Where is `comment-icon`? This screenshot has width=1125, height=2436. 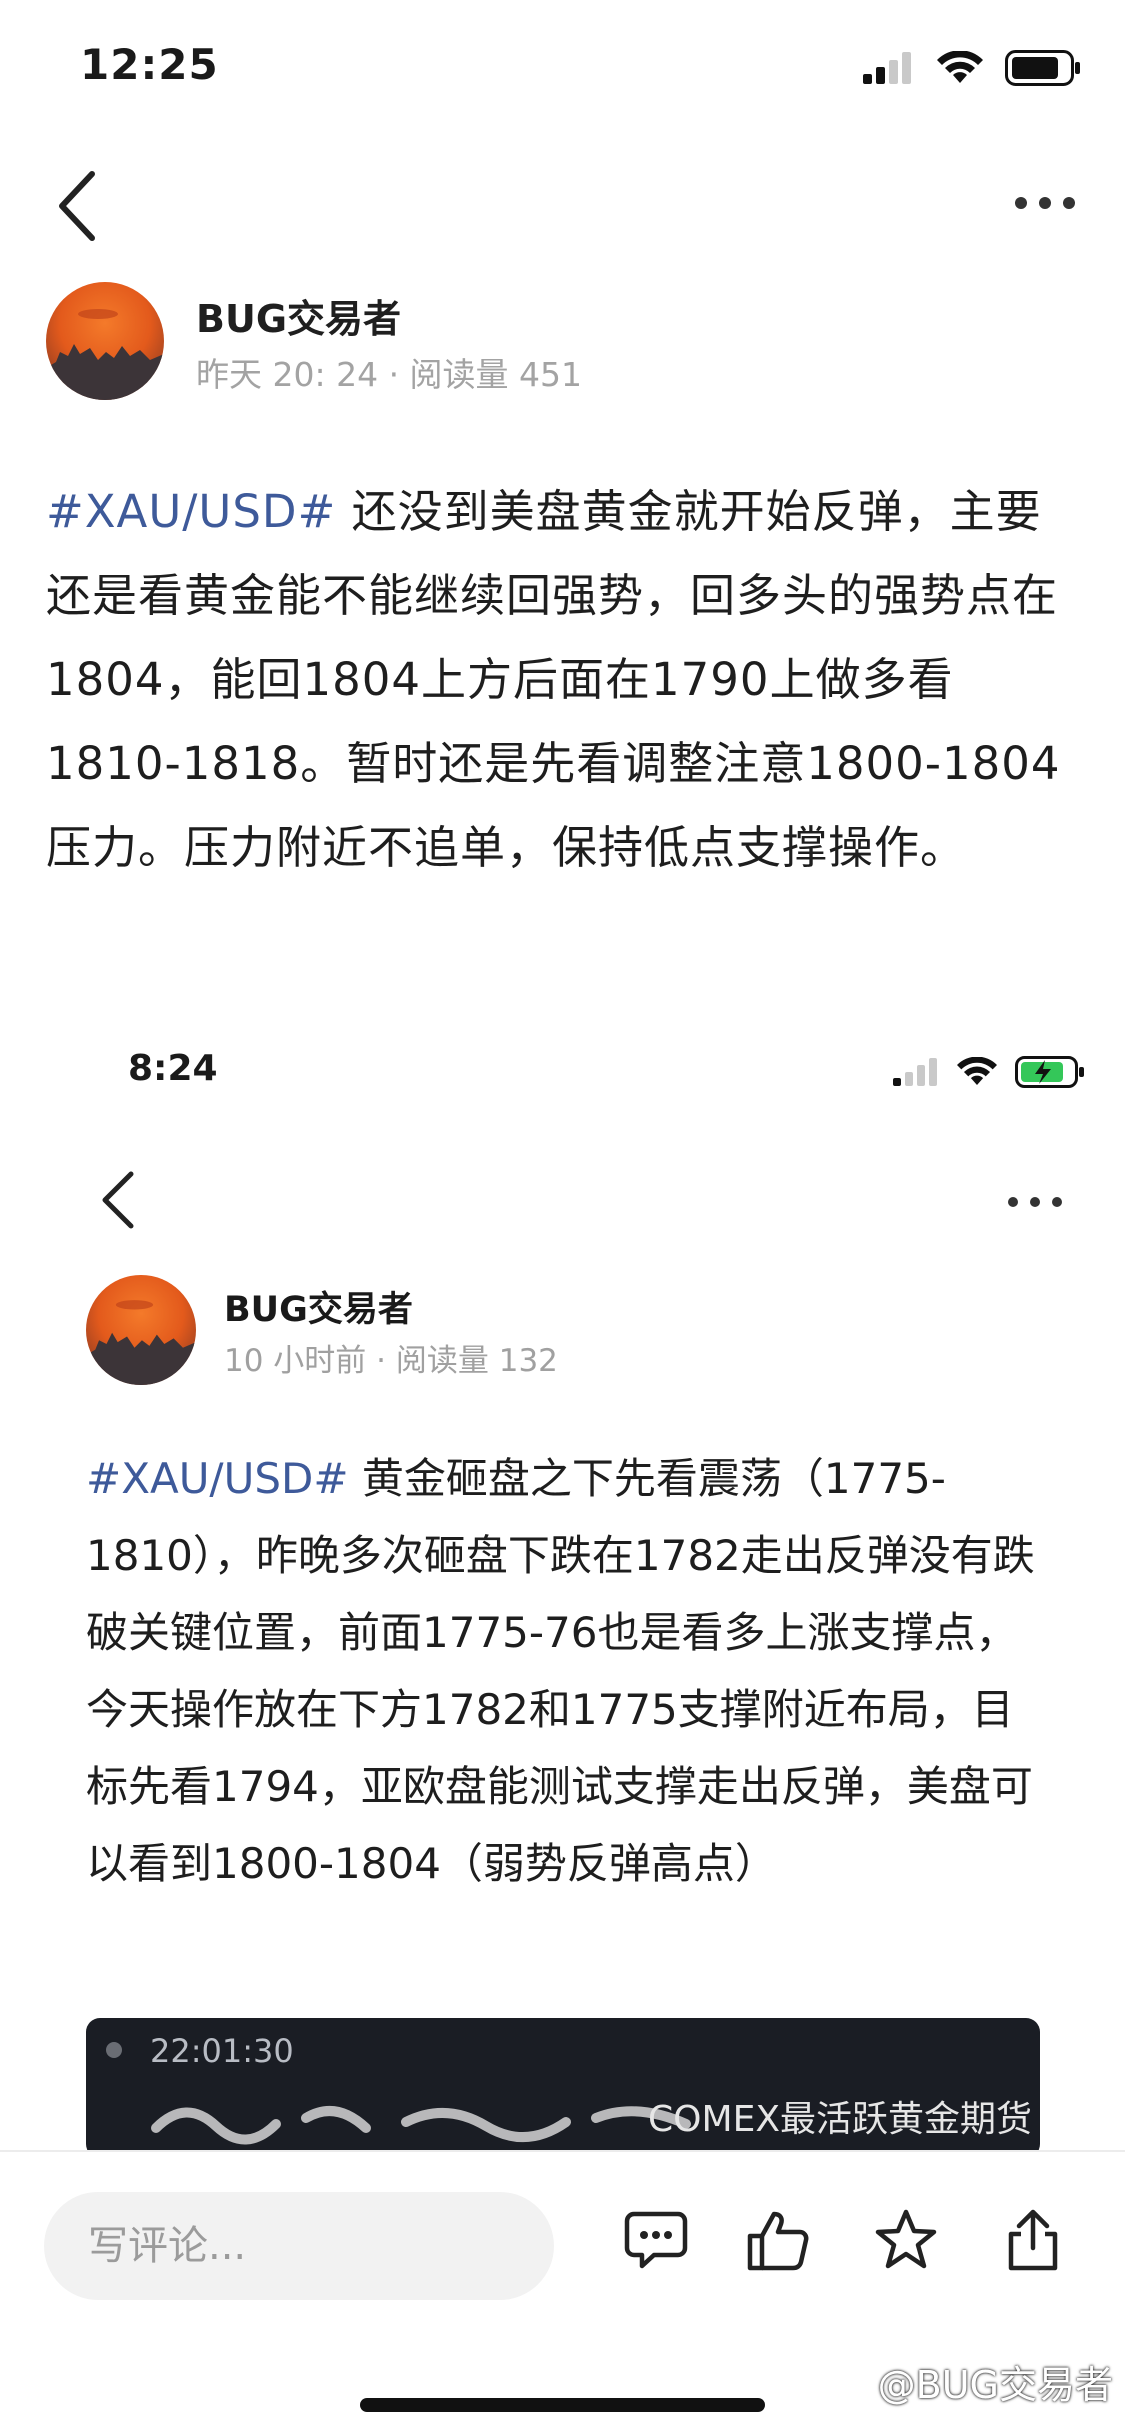 comment-icon is located at coordinates (656, 2240).